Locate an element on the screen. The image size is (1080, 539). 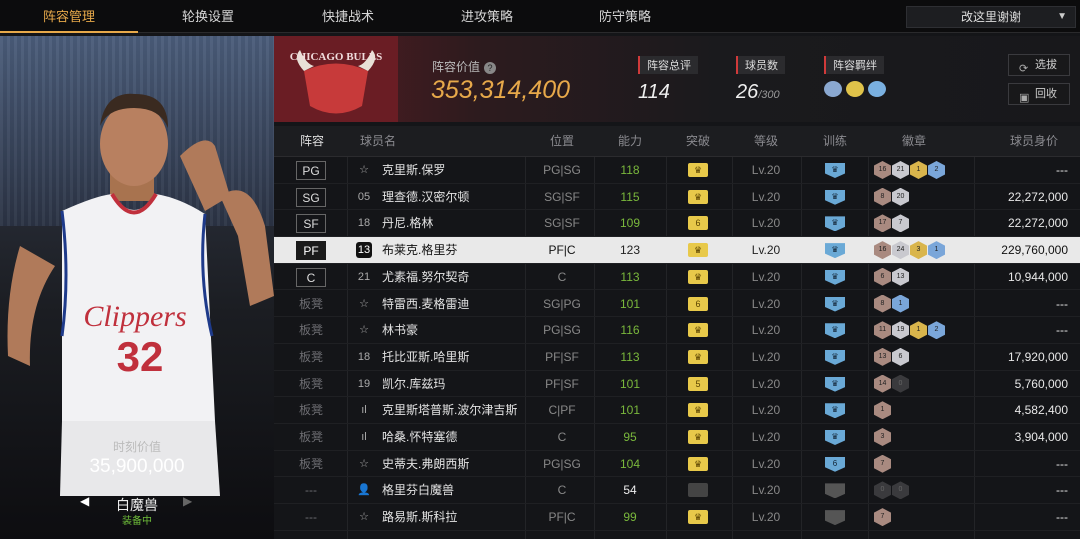
tab-defense: 防守策略 is located at coordinates (625, 16).